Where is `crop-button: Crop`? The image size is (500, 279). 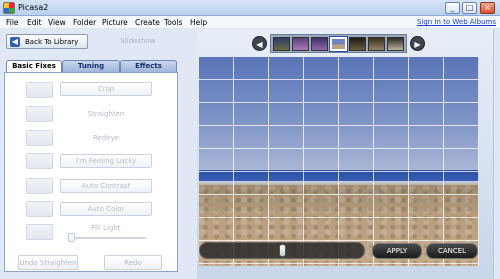
crop-button: Crop is located at coordinates (106, 89).